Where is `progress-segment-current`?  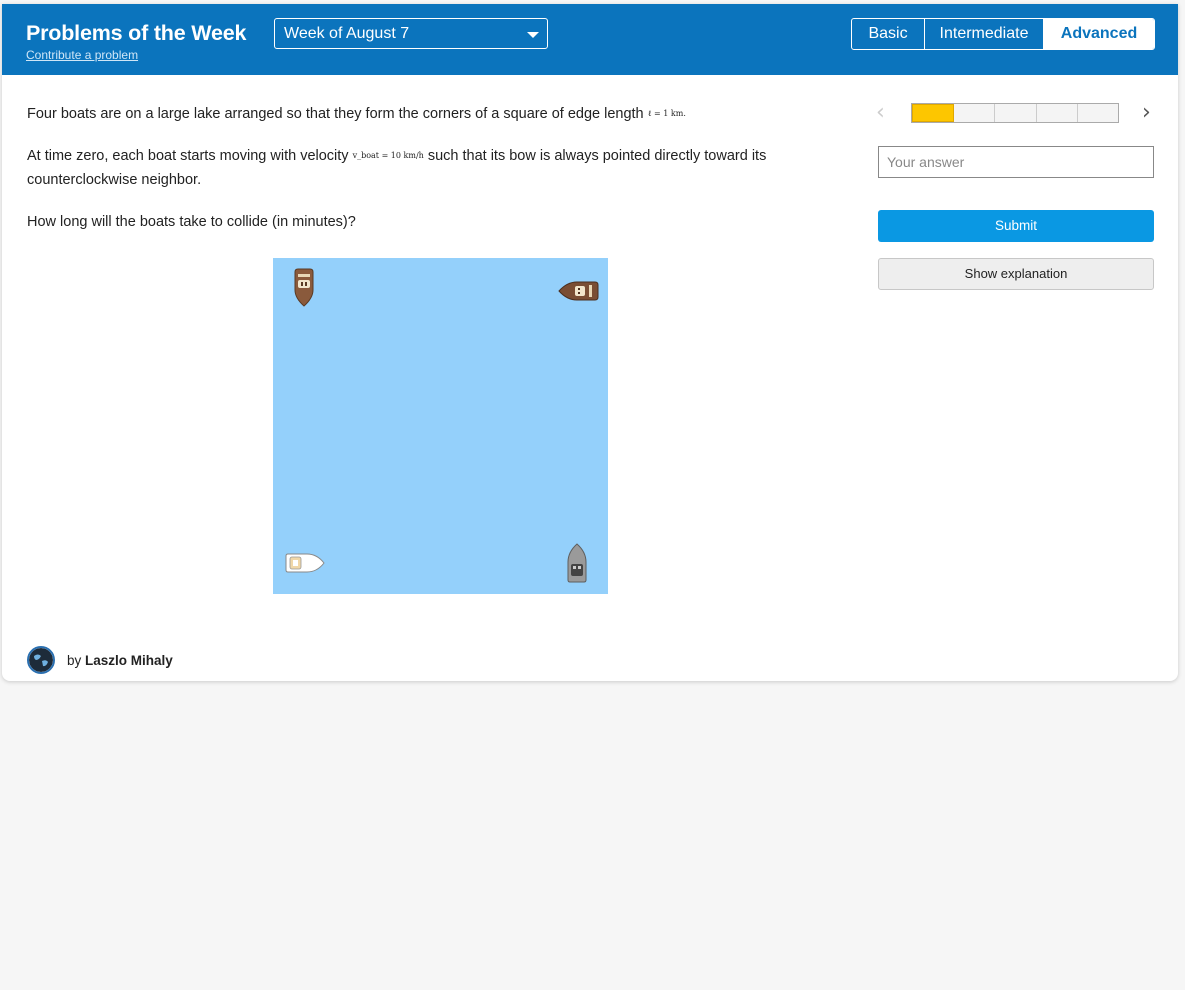 progress-segment-current is located at coordinates (933, 113).